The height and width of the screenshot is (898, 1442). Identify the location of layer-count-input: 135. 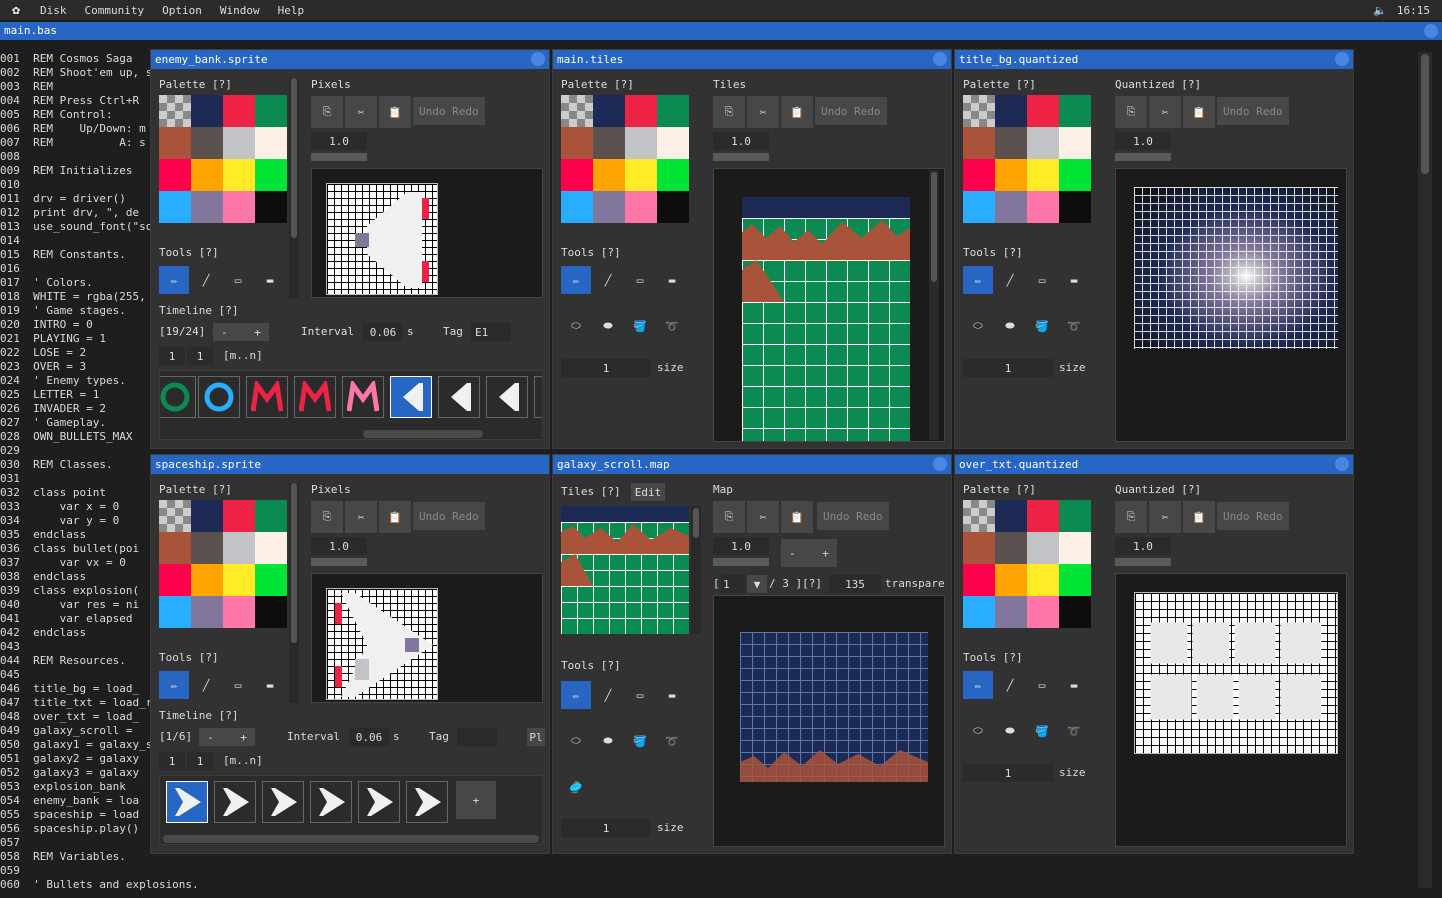
(855, 584).